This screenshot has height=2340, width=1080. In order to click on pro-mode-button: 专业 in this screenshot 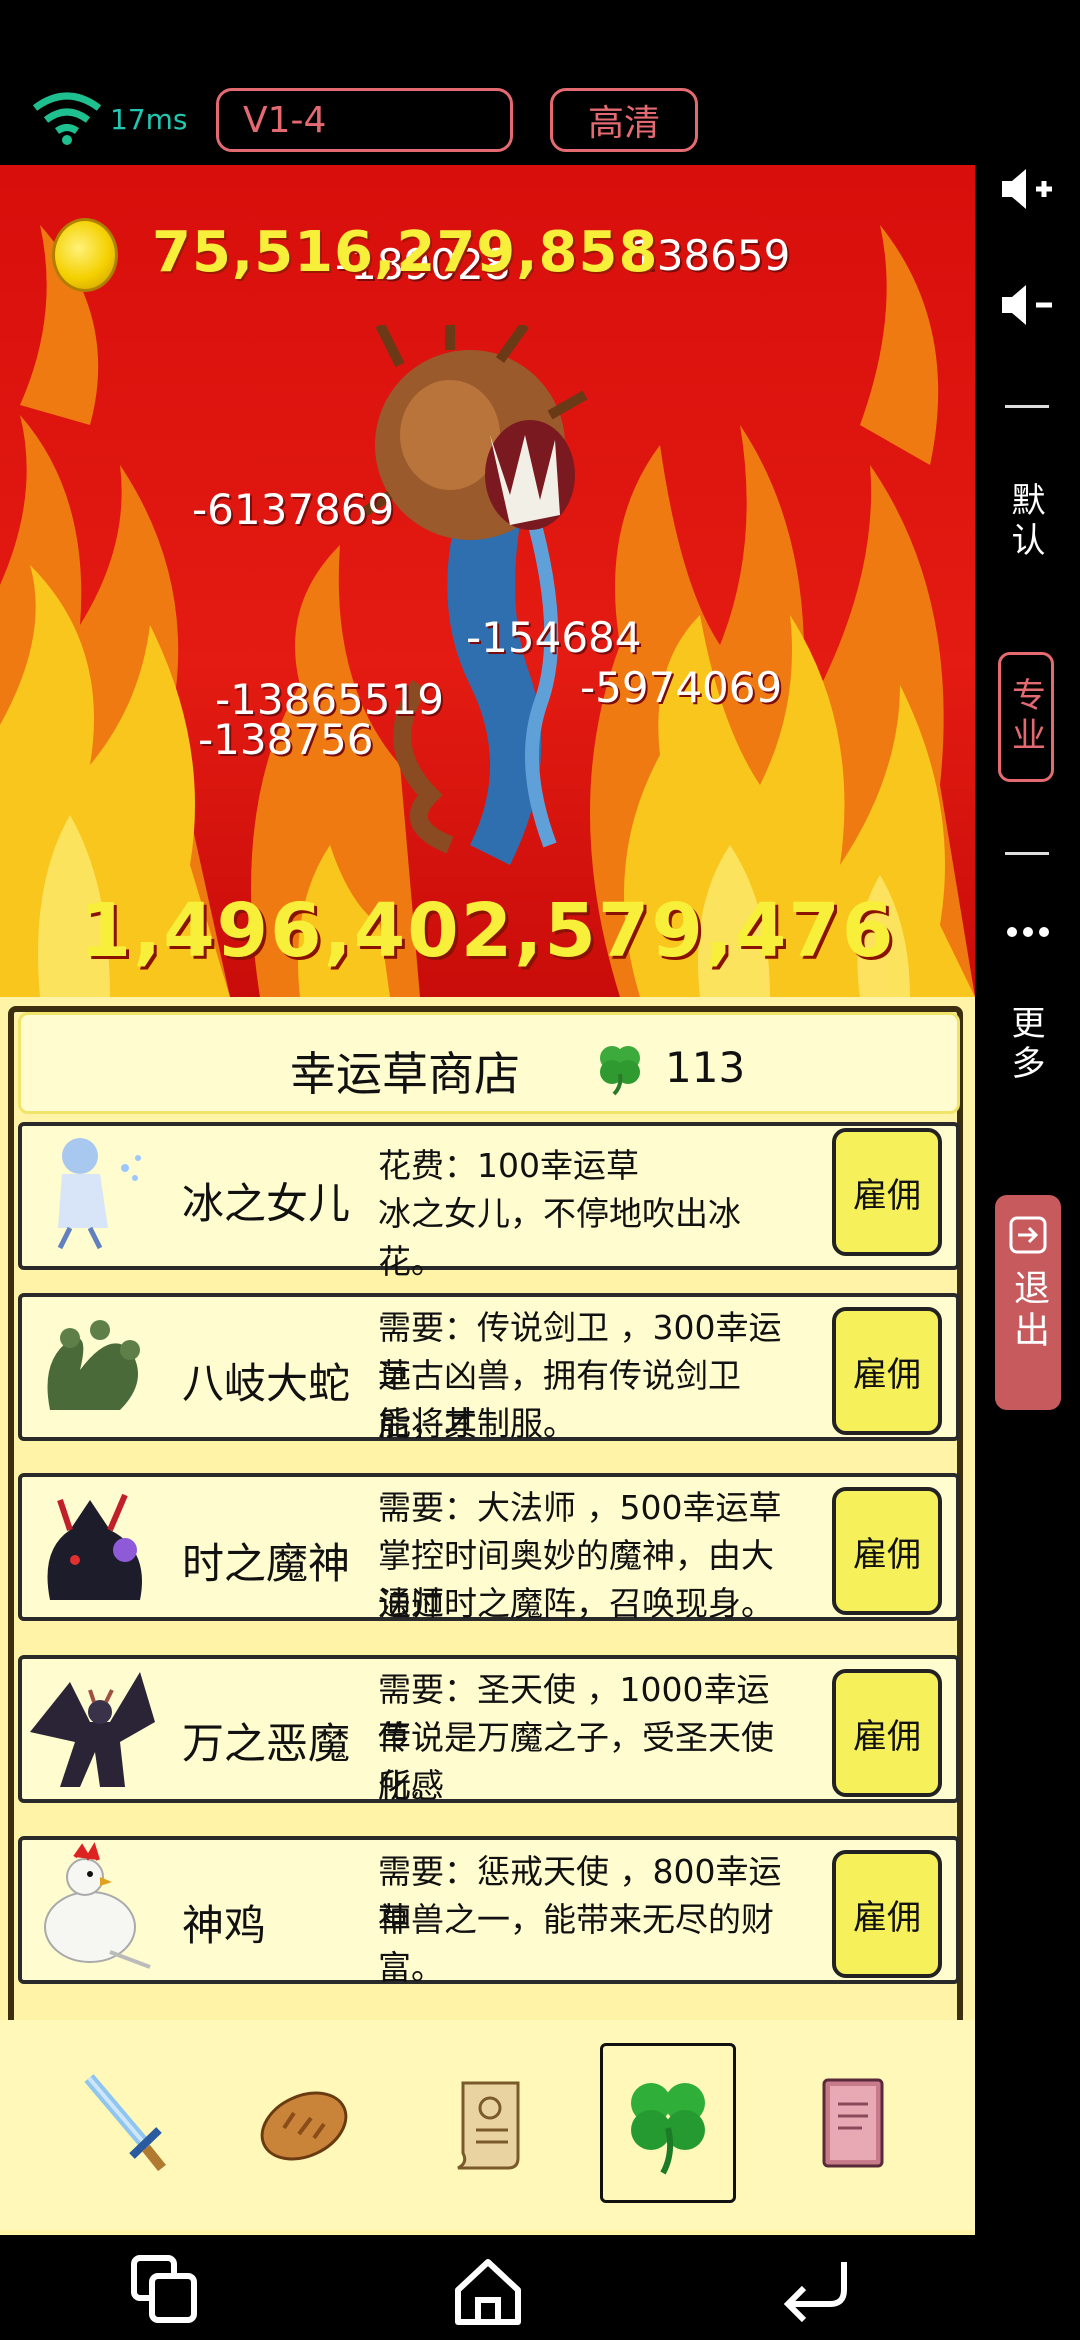, I will do `click(1026, 717)`.